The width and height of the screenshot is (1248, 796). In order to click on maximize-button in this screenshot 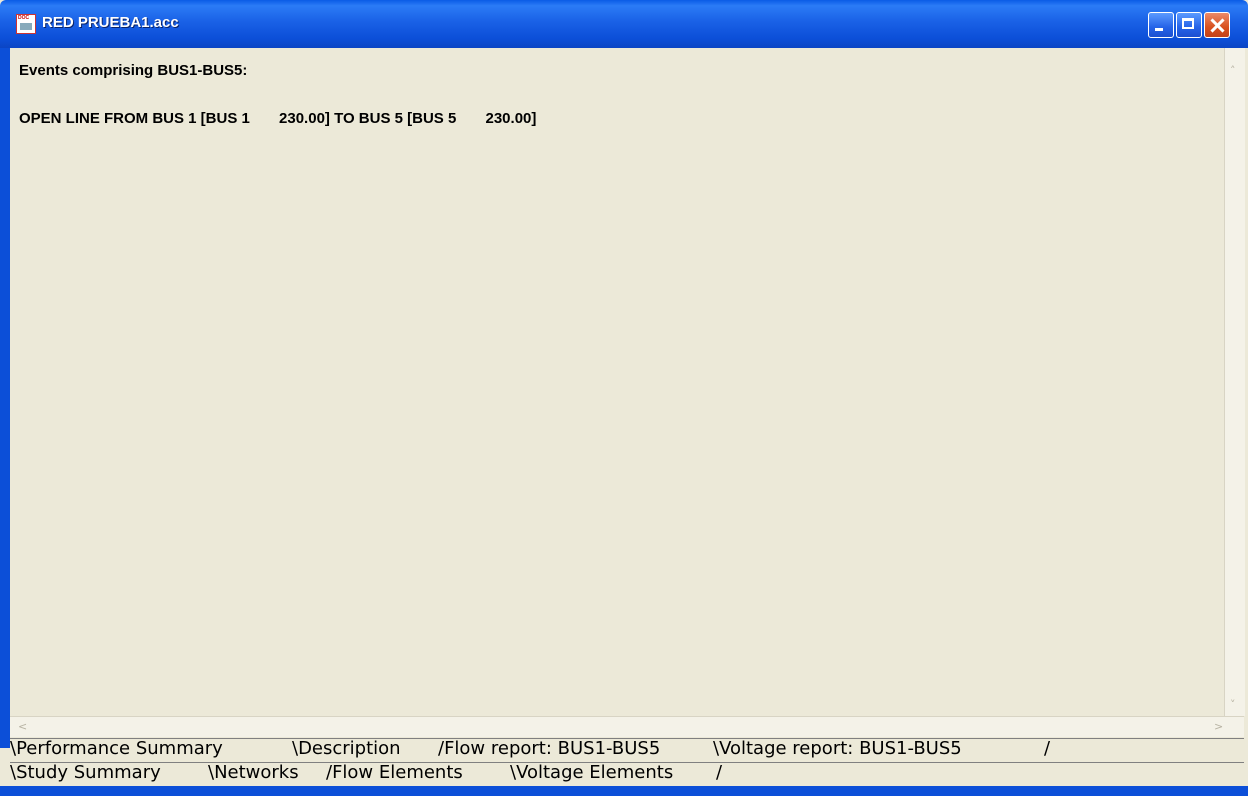, I will do `click(1189, 25)`.